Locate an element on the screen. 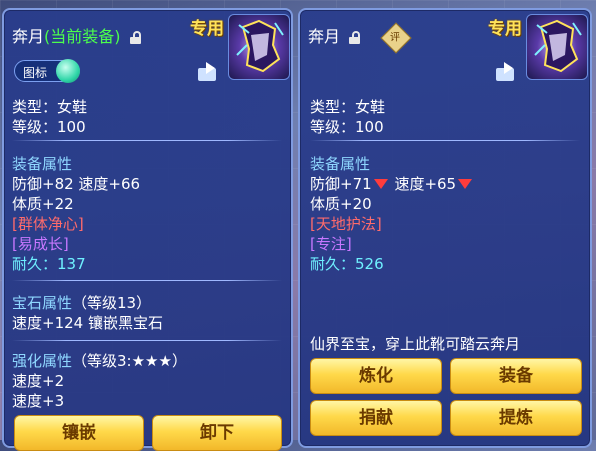  current-equip-tag: (当前装备) is located at coordinates (82, 36).